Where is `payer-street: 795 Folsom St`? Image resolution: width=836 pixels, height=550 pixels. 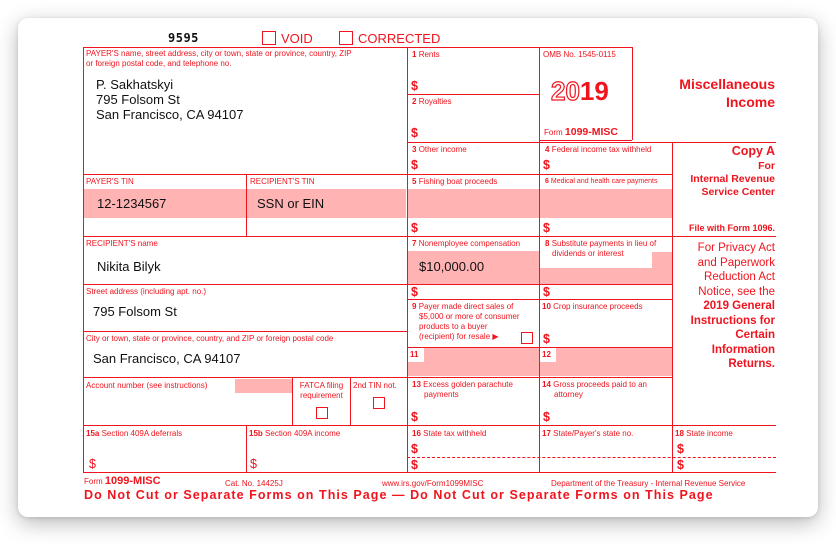
payer-street: 795 Folsom St is located at coordinates (138, 100).